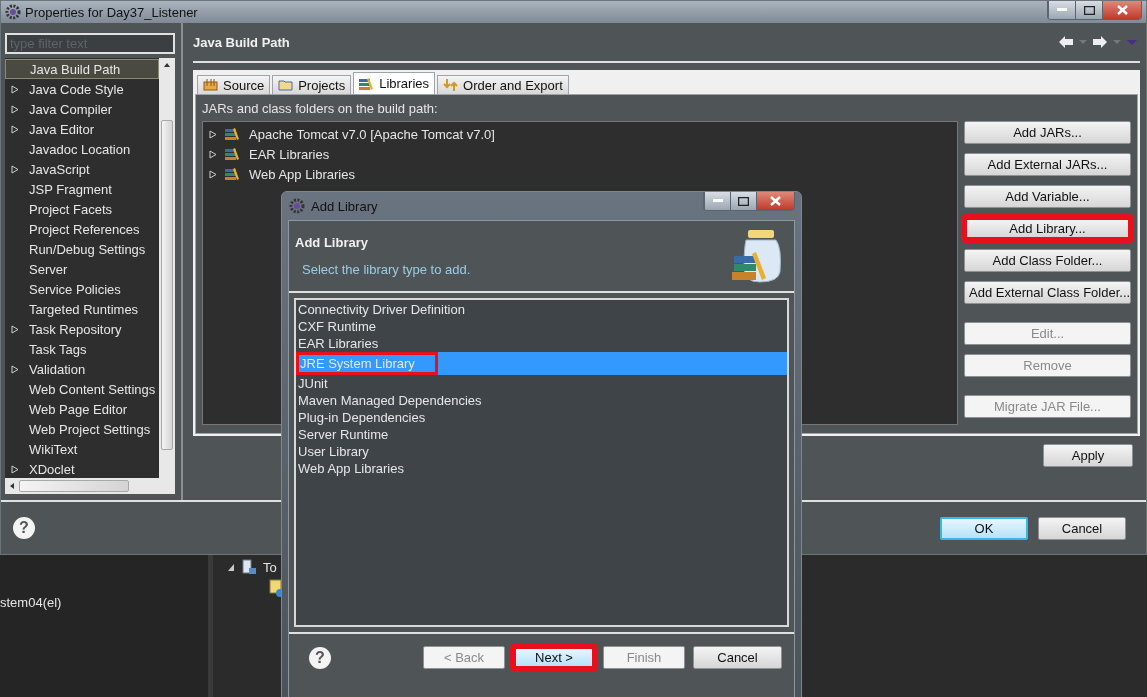  I want to click on settings-tree-item: Task Tags, so click(82, 349).